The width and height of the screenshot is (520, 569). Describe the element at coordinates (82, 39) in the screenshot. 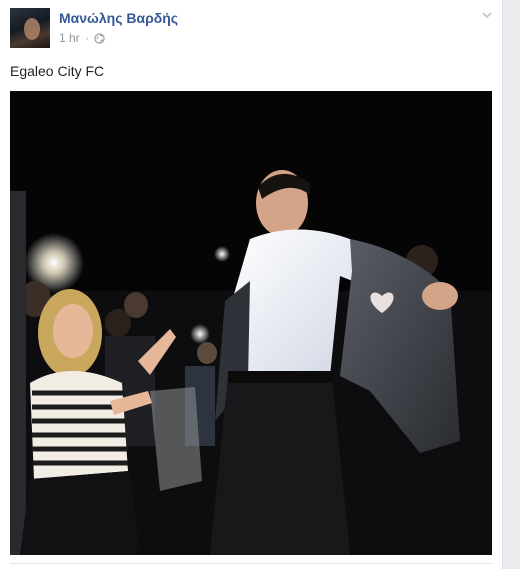

I see `post-meta: 1 hr ·` at that location.